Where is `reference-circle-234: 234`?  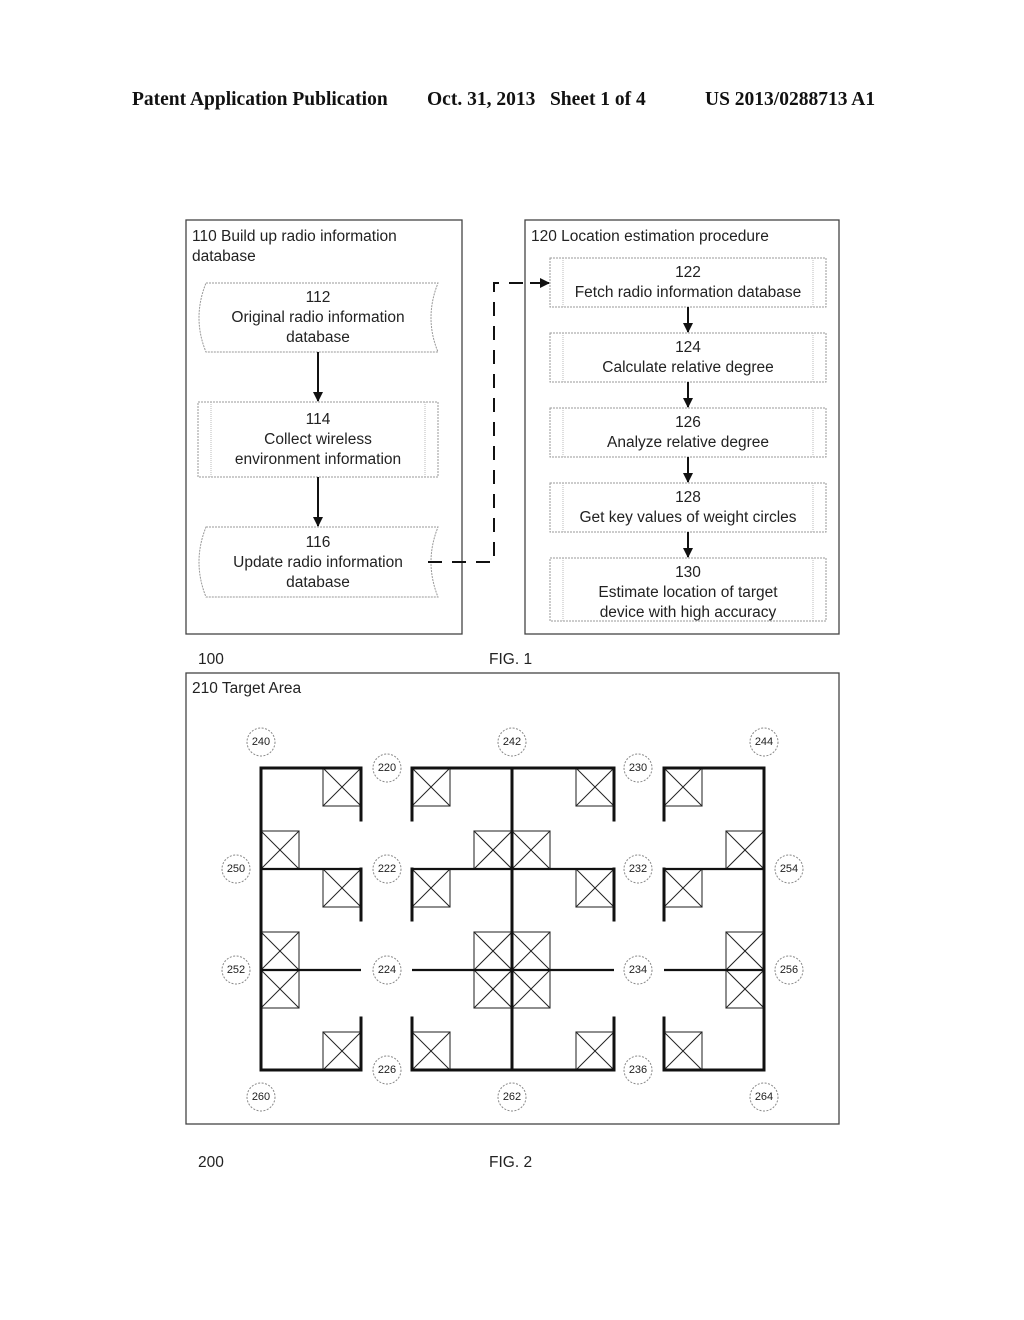
reference-circle-234: 234 is located at coordinates (638, 970).